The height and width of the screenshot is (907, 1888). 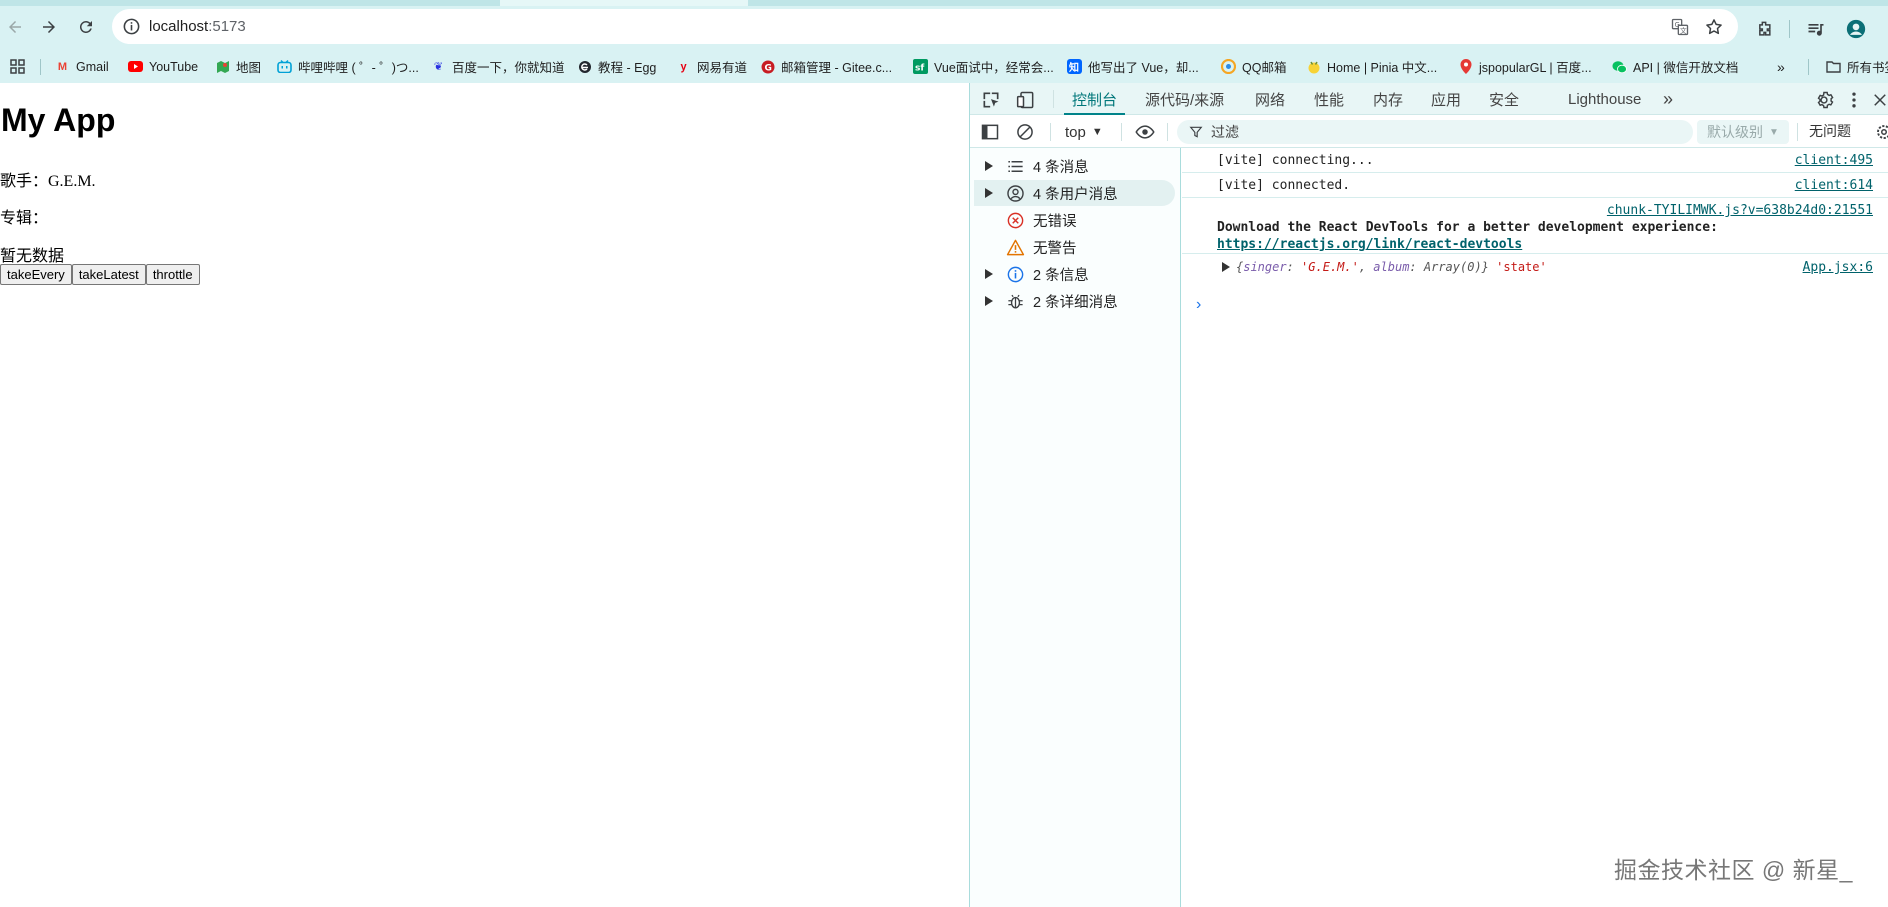 What do you see at coordinates (1838, 267) in the screenshot?
I see `source-link: App.jsx:6` at bounding box center [1838, 267].